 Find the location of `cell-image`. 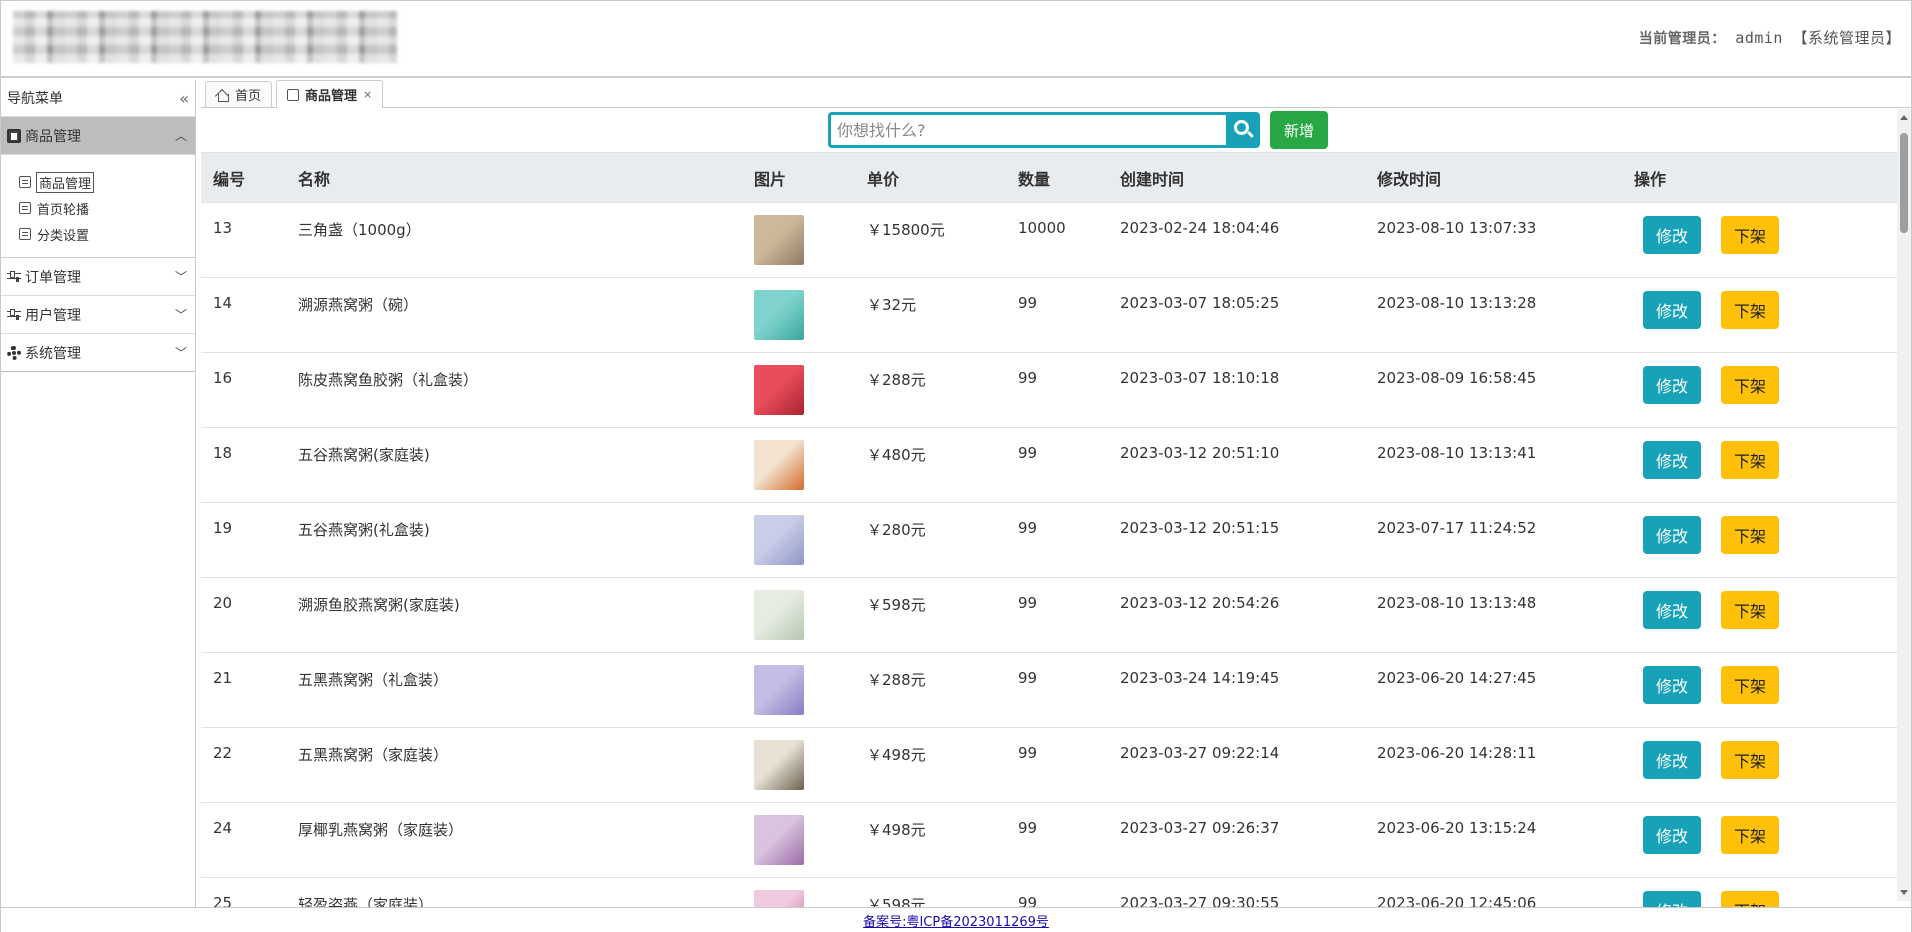

cell-image is located at coordinates (798, 390).